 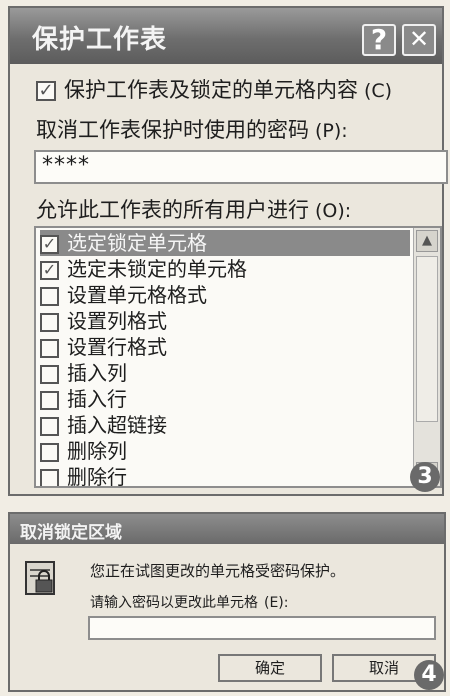 I want to click on ok-button: 确定, so click(x=270, y=668).